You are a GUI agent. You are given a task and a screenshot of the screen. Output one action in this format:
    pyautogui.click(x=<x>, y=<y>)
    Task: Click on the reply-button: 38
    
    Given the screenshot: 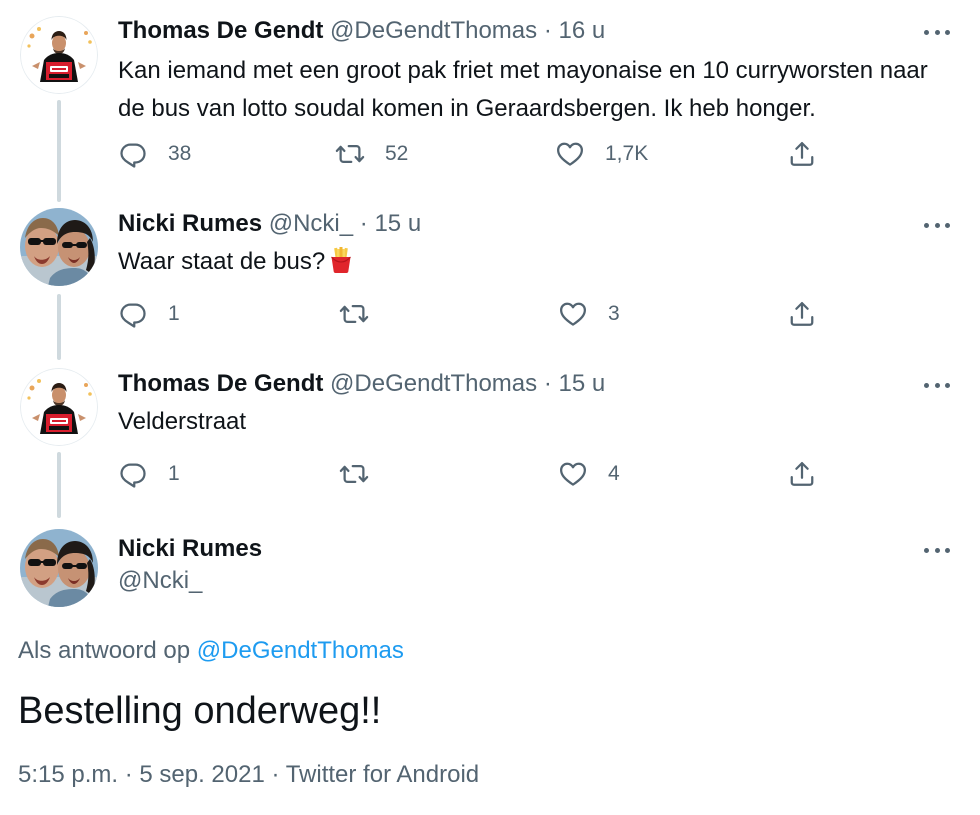 What is the action you would take?
    pyautogui.click(x=154, y=154)
    